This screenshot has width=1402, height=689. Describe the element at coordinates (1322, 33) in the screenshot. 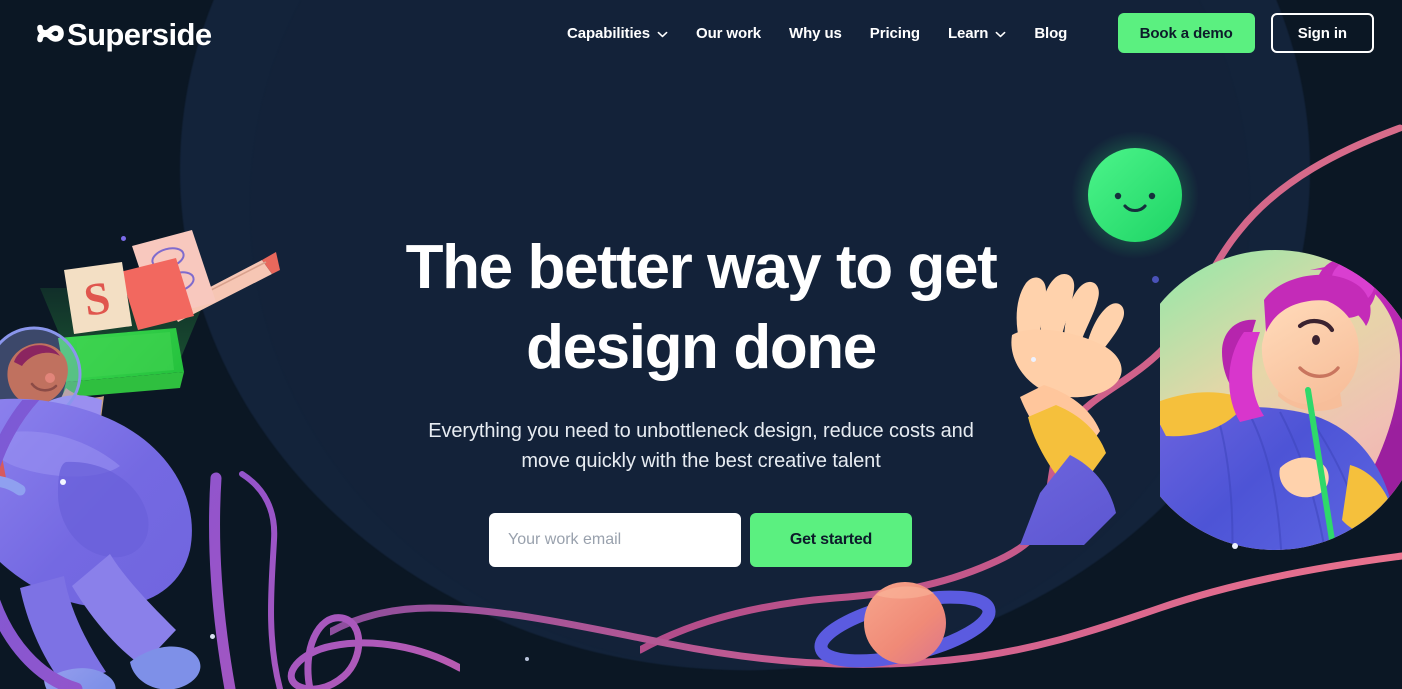

I see `sign-in-button: Sign in` at that location.